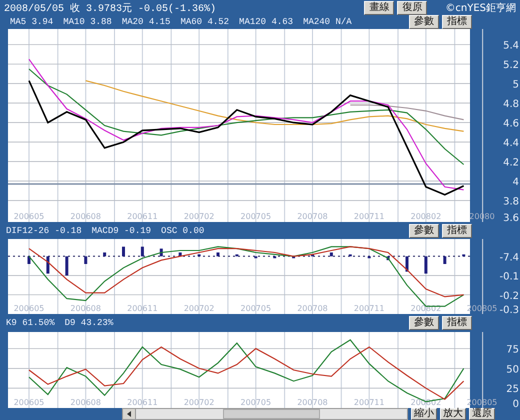 This screenshot has height=420, width=520. I want to click on axis-label: 75, so click(512, 350).